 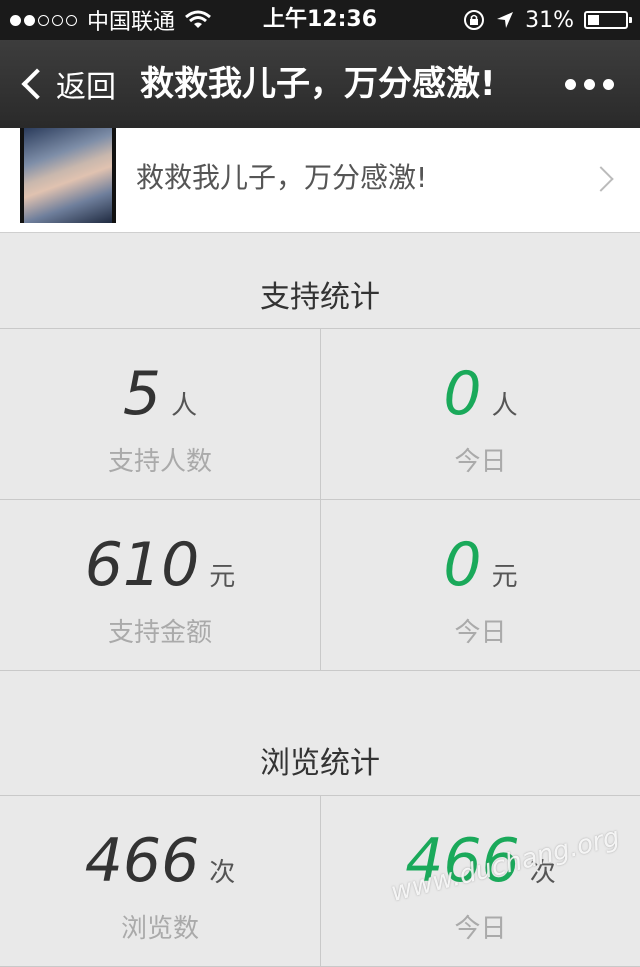 I want to click on amount-today-cell: 0元 今日, so click(x=480, y=585).